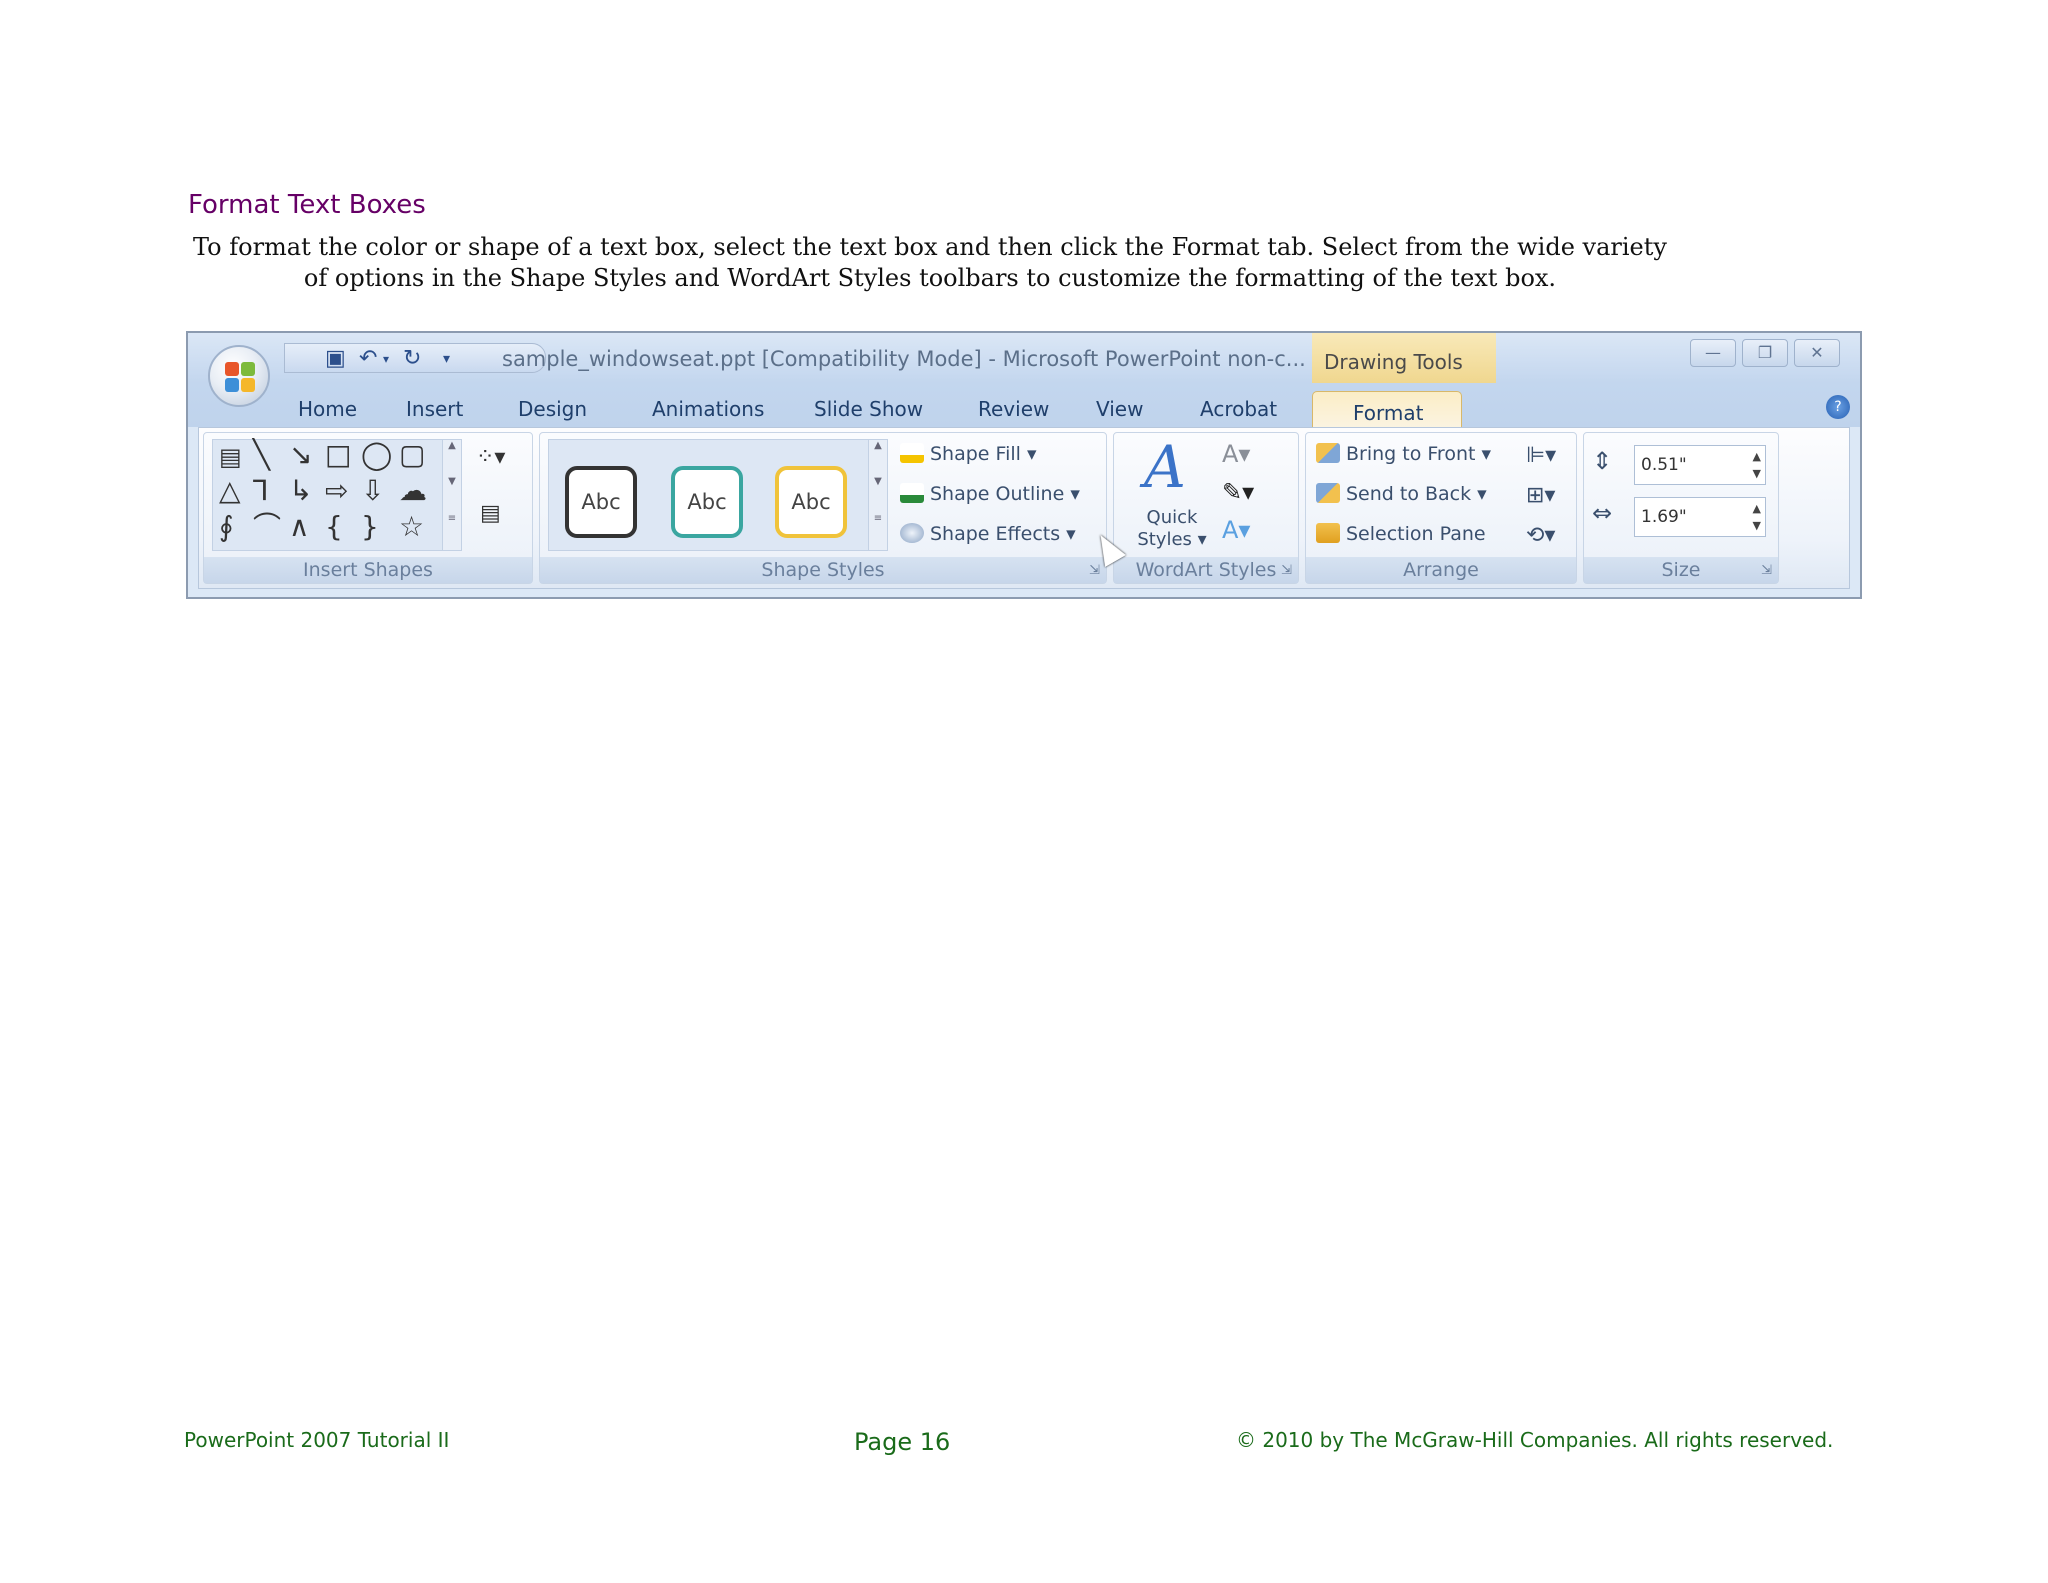 The width and height of the screenshot is (2048, 1583). I want to click on shape-styles-gallery: Abc Abc Abc ▲ ▼ ≡, so click(718, 495).